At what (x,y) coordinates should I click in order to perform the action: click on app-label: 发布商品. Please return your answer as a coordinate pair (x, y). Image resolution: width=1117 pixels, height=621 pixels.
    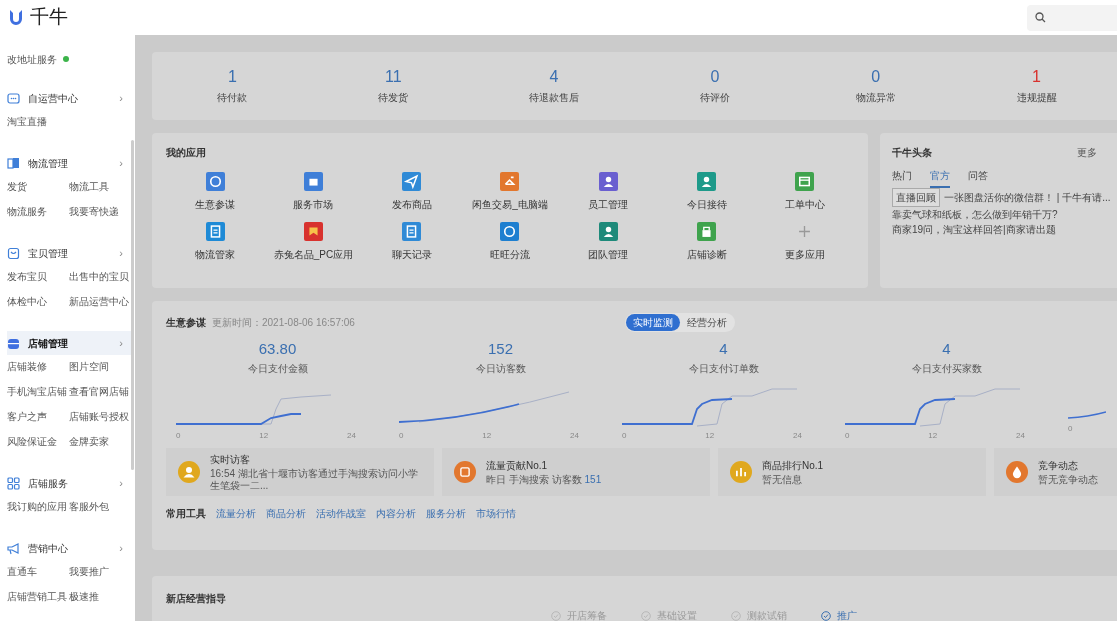
    Looking at the image, I should click on (411, 204).